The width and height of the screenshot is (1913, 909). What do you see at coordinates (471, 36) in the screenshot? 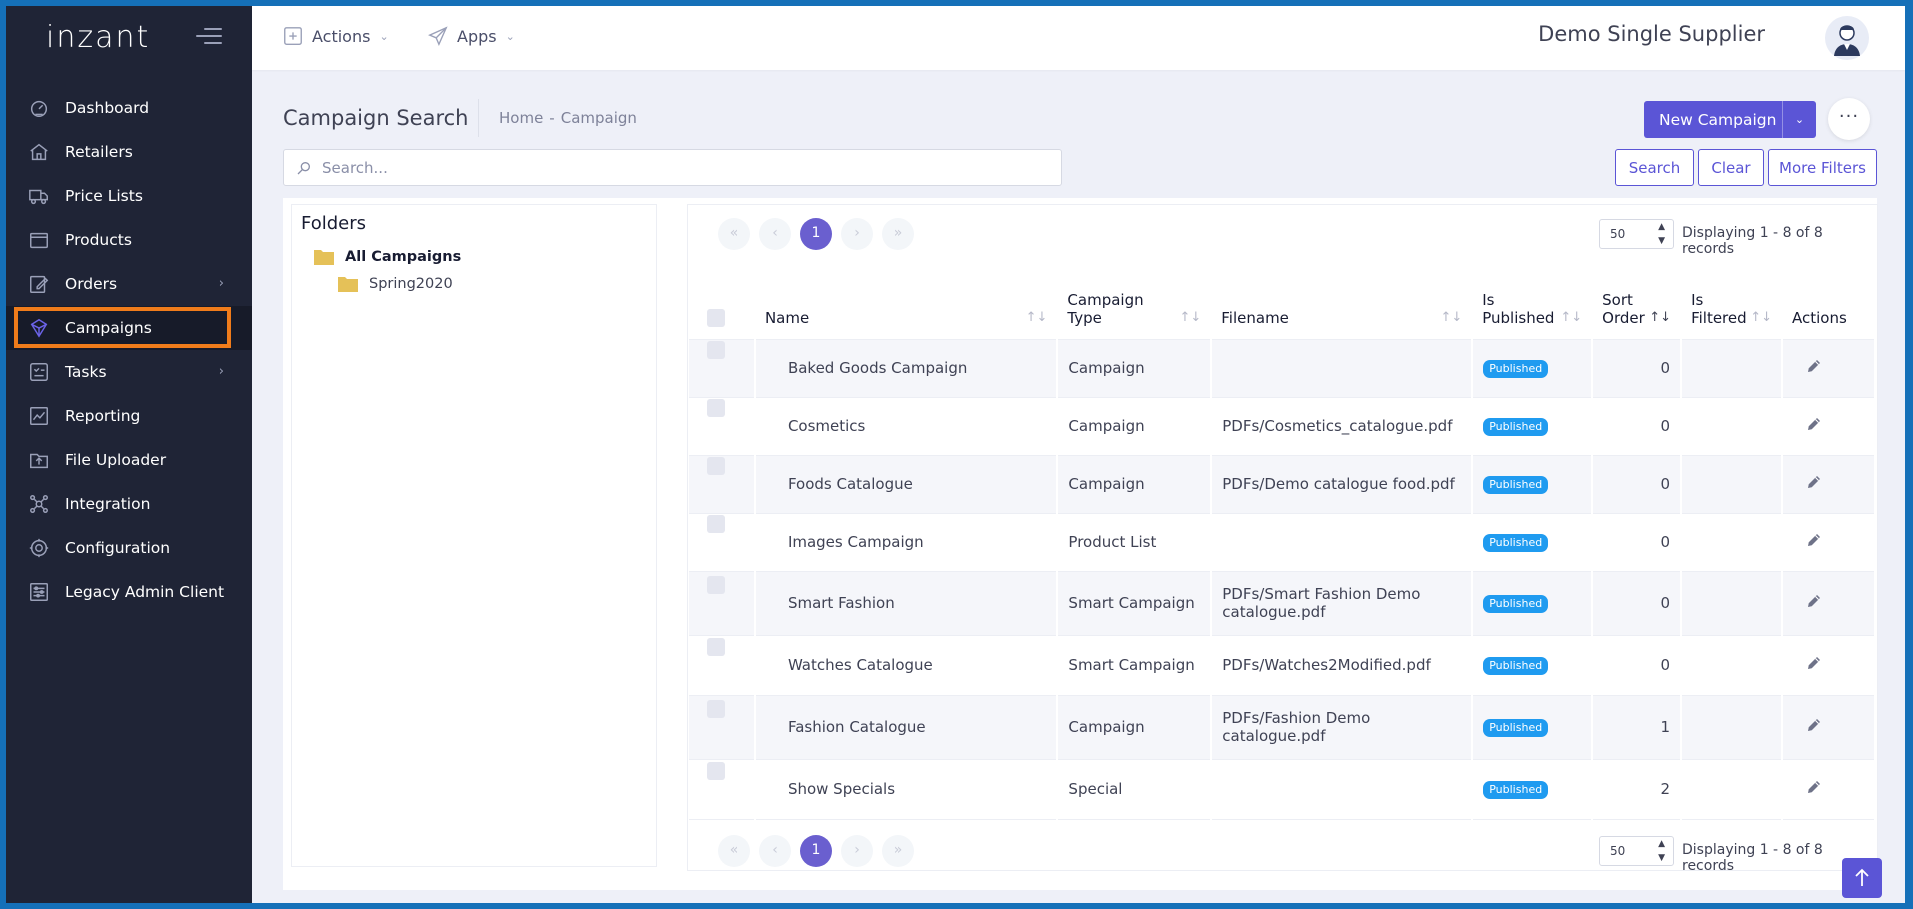
I see `apps-menu: Apps ⌄` at bounding box center [471, 36].